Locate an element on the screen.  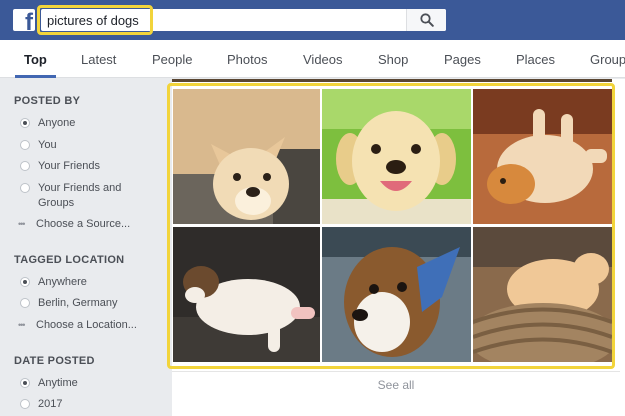
tab-top: Top is located at coordinates (35, 59).